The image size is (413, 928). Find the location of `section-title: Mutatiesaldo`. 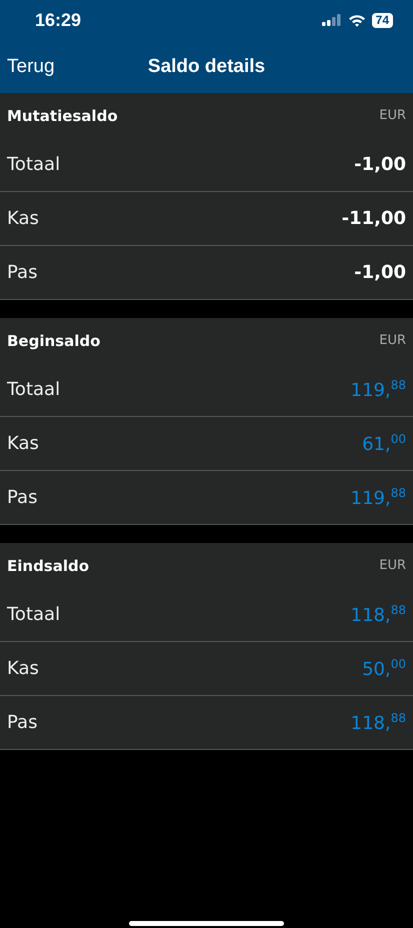

section-title: Mutatiesaldo is located at coordinates (62, 115).